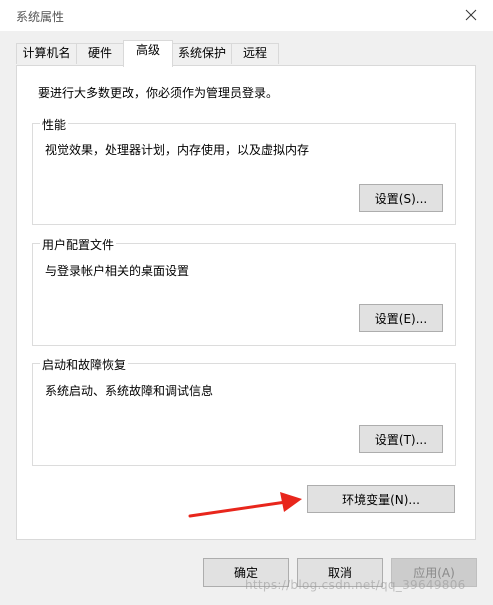  What do you see at coordinates (148, 53) in the screenshot?
I see `tab-advanced: 高级` at bounding box center [148, 53].